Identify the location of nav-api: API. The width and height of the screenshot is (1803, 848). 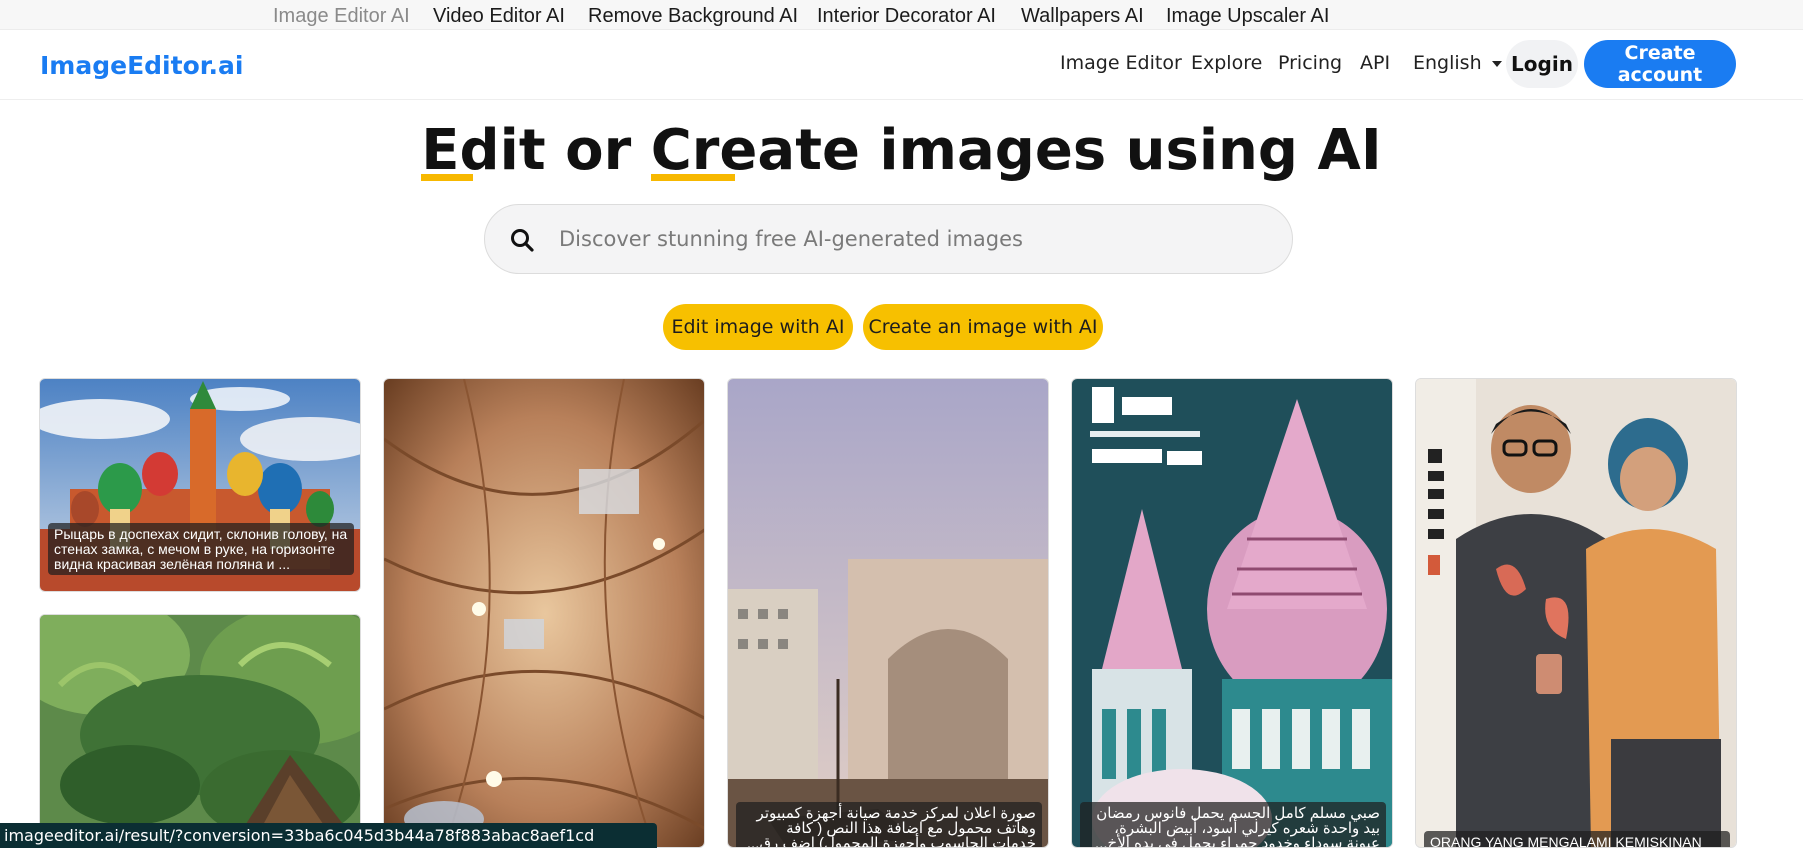
(1375, 63).